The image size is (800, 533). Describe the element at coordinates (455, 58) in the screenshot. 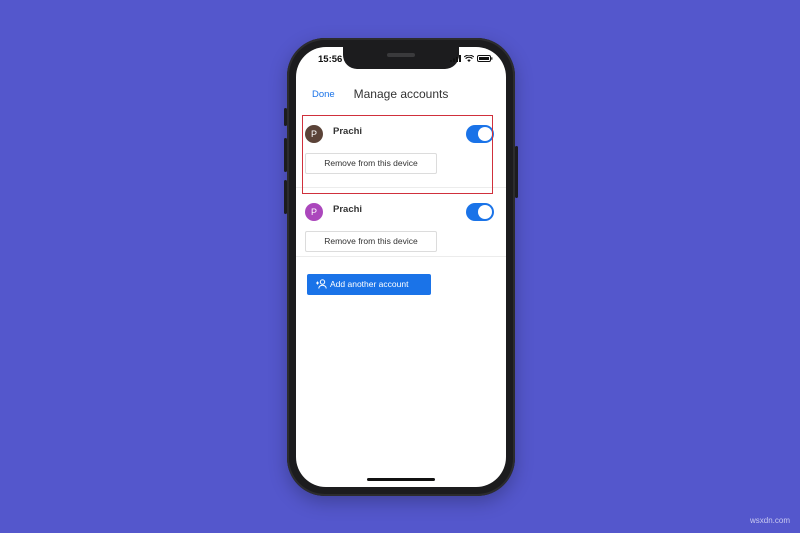

I see `signal-icon` at that location.